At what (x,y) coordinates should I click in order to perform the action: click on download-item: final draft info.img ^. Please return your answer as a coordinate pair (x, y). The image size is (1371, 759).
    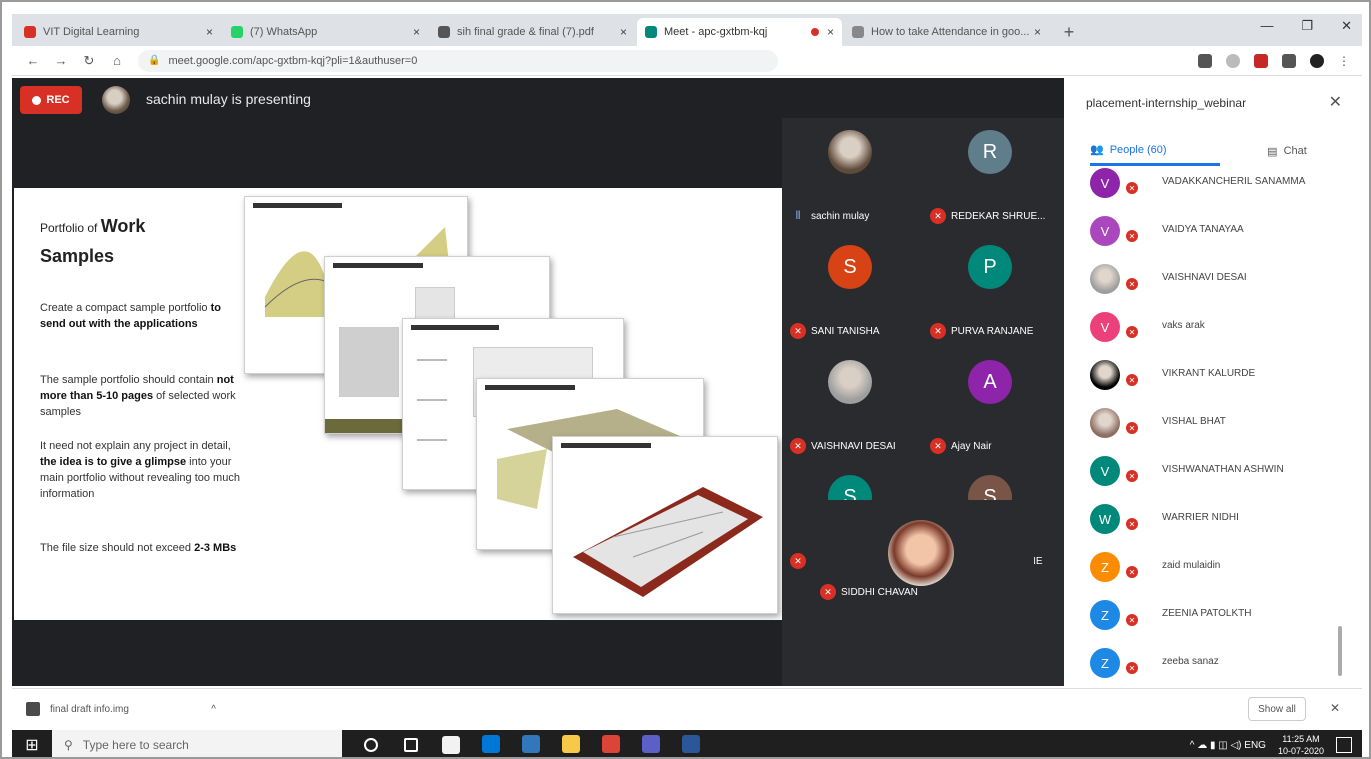
    Looking at the image, I should click on (121, 709).